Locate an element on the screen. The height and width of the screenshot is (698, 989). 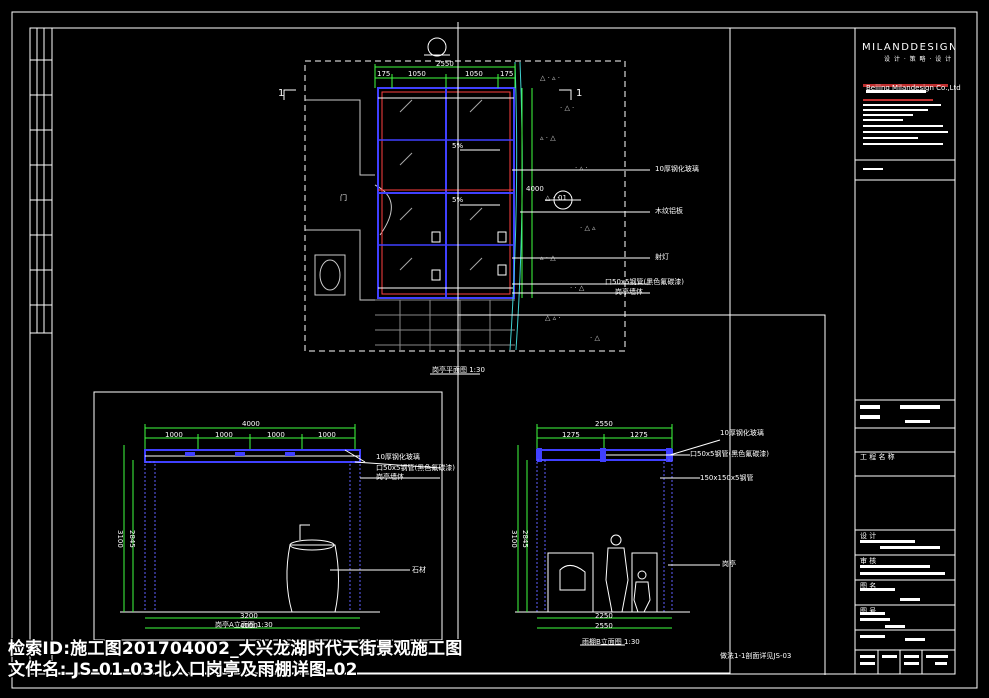
left-strip is located at coordinates (41, 181).